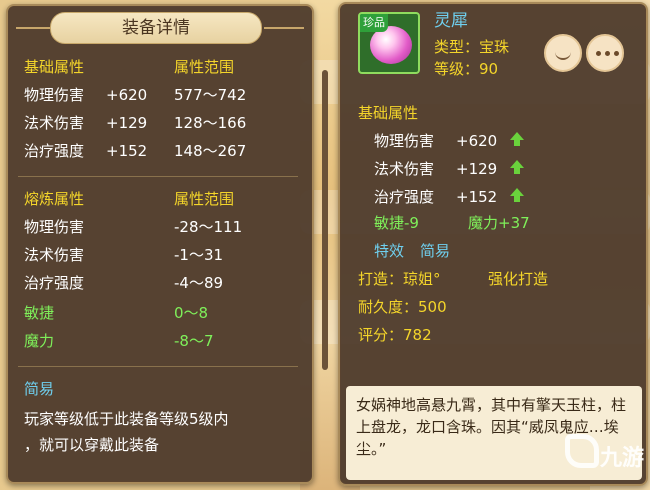 The height and width of the screenshot is (490, 650). I want to click on watermark-text: 九游, so click(622, 458).